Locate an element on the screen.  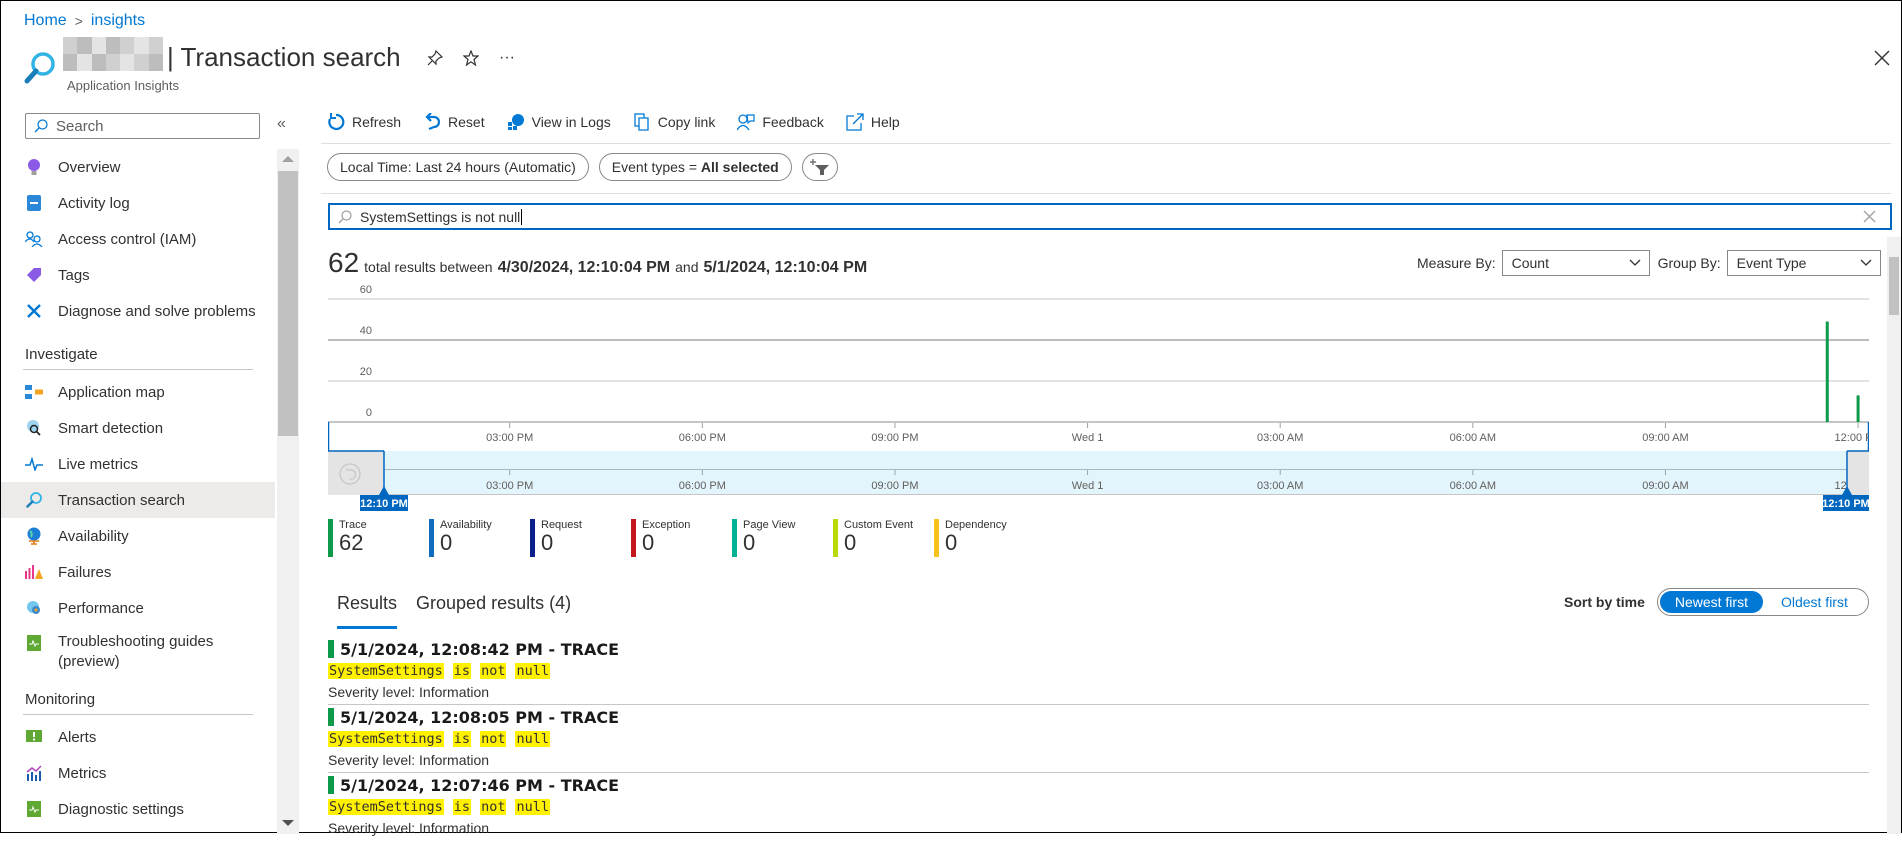
scroll-down-icon is located at coordinates (288, 823).